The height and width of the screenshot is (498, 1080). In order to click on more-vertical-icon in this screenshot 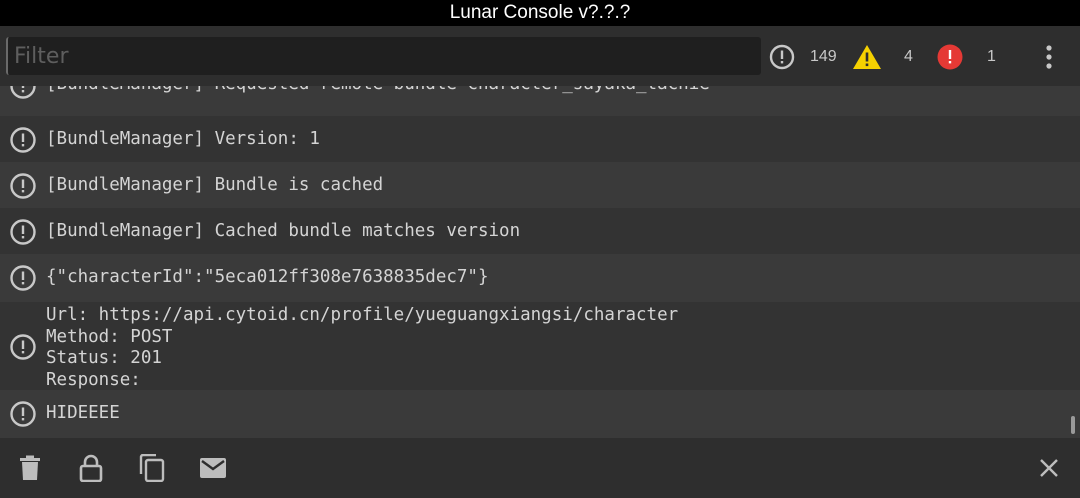, I will do `click(1049, 57)`.